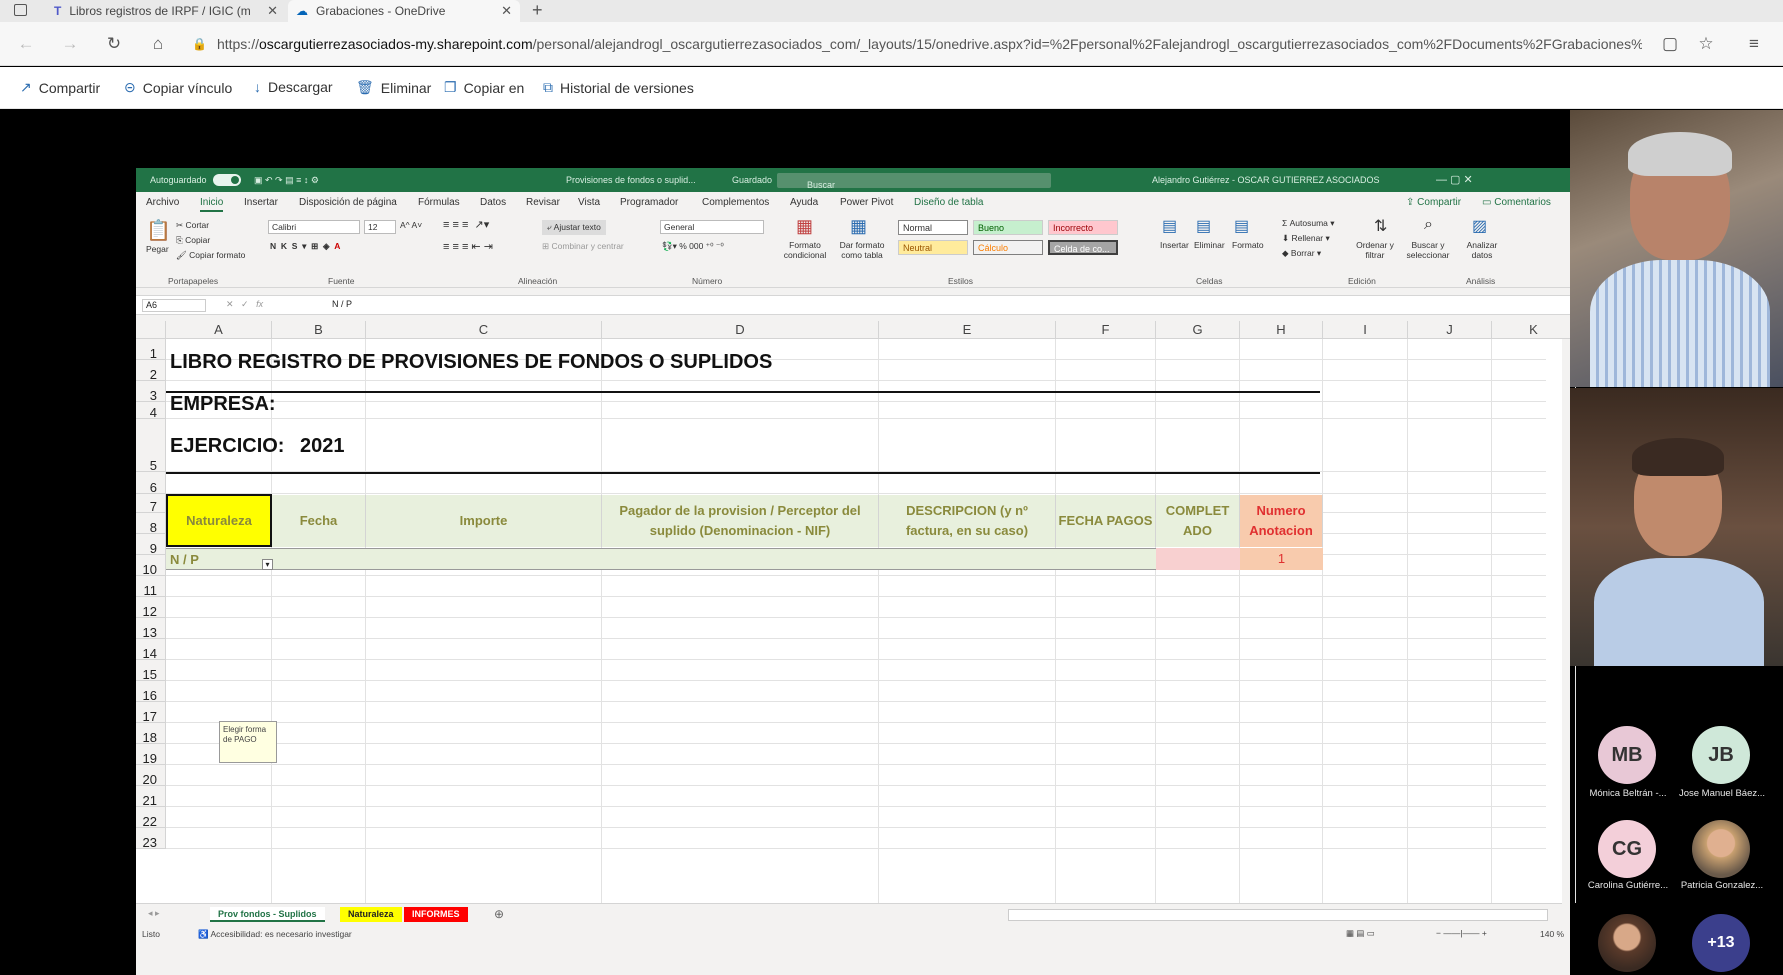  I want to click on avatar: MB, so click(1627, 755).